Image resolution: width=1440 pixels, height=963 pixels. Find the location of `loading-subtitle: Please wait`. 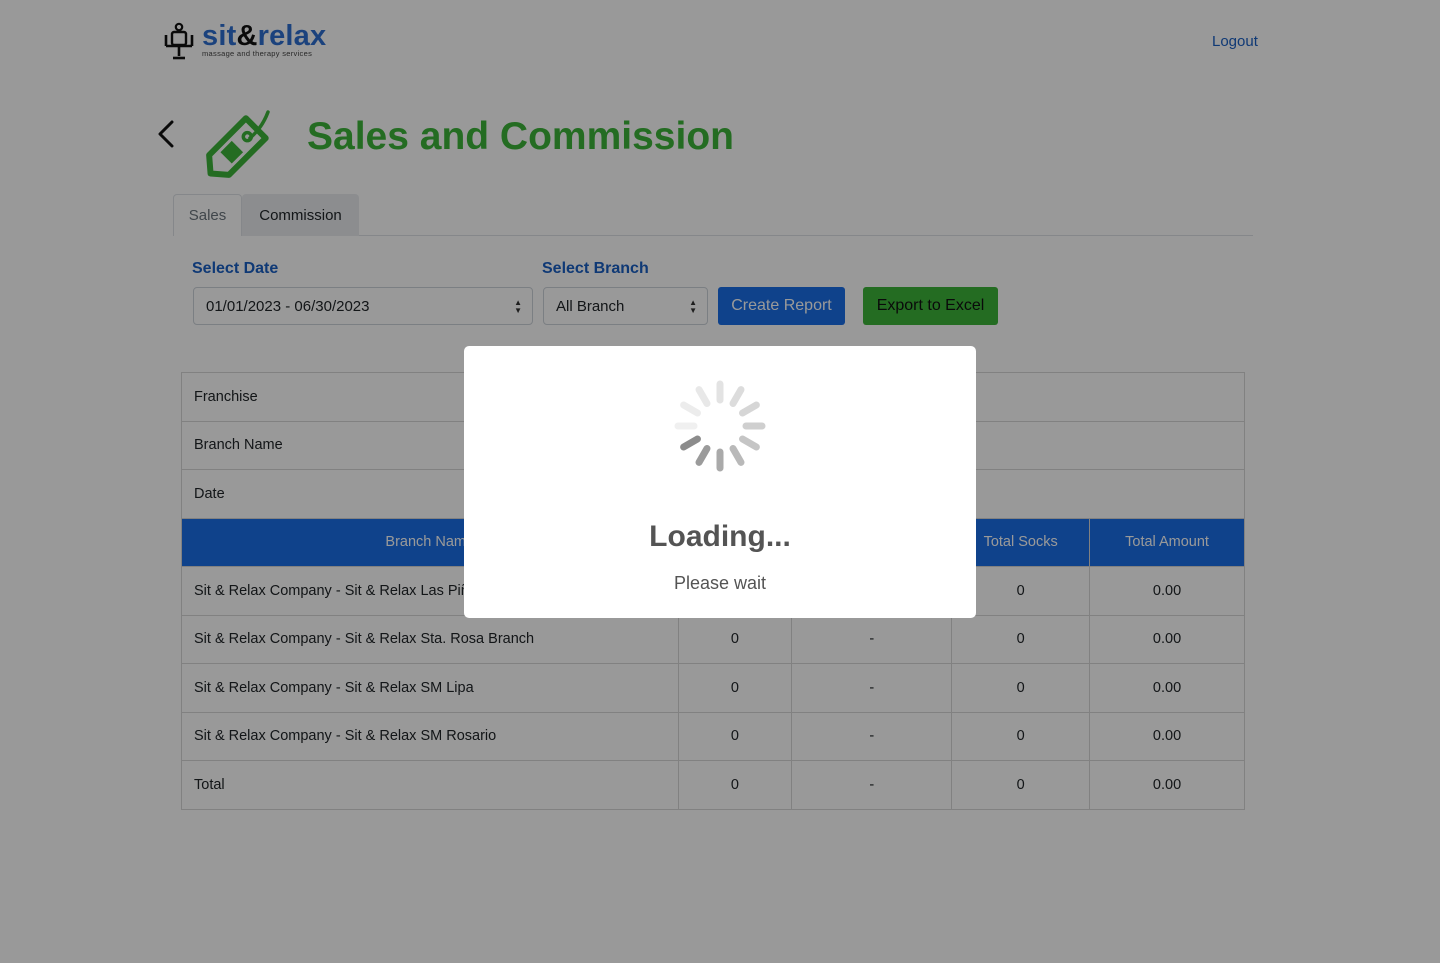

loading-subtitle: Please wait is located at coordinates (720, 583).